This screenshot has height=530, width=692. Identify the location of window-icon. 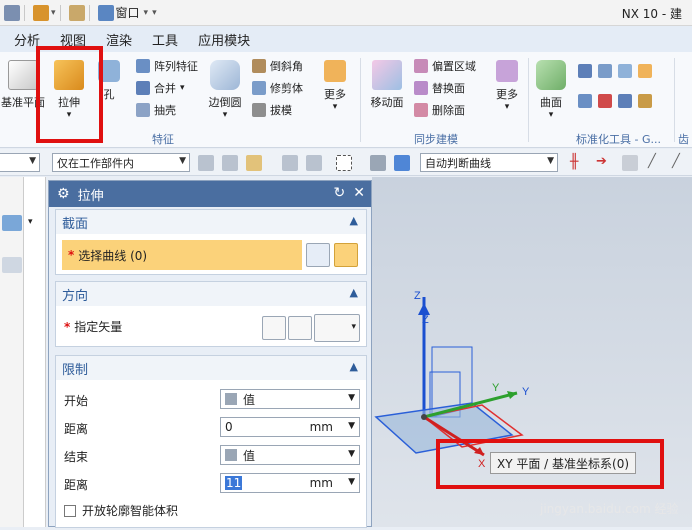
(105, 12).